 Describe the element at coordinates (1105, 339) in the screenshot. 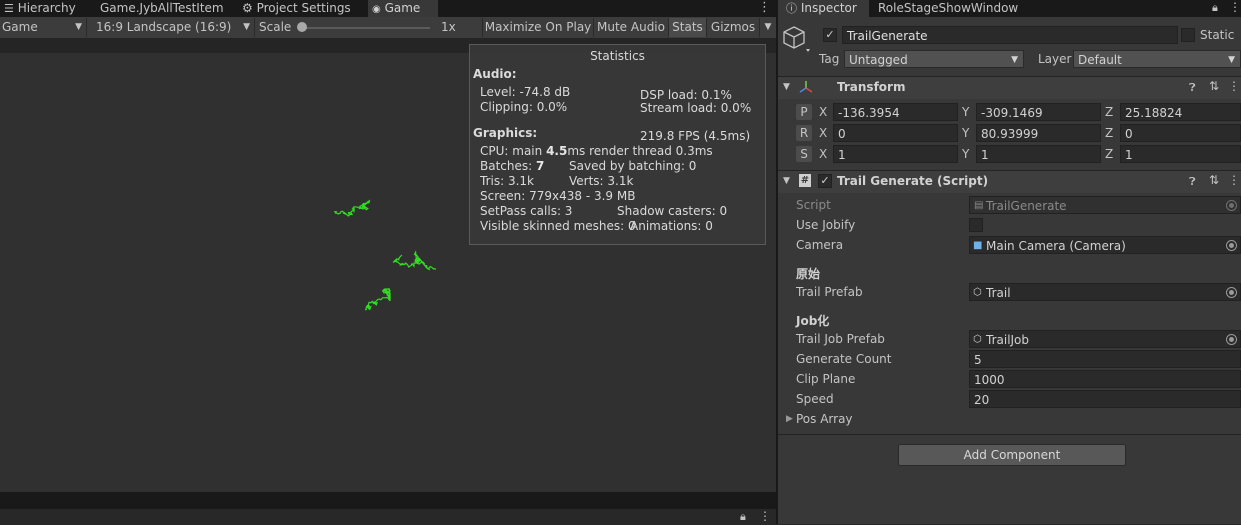

I see `trail-job-prefab-field: ⬡ TrailJob` at that location.